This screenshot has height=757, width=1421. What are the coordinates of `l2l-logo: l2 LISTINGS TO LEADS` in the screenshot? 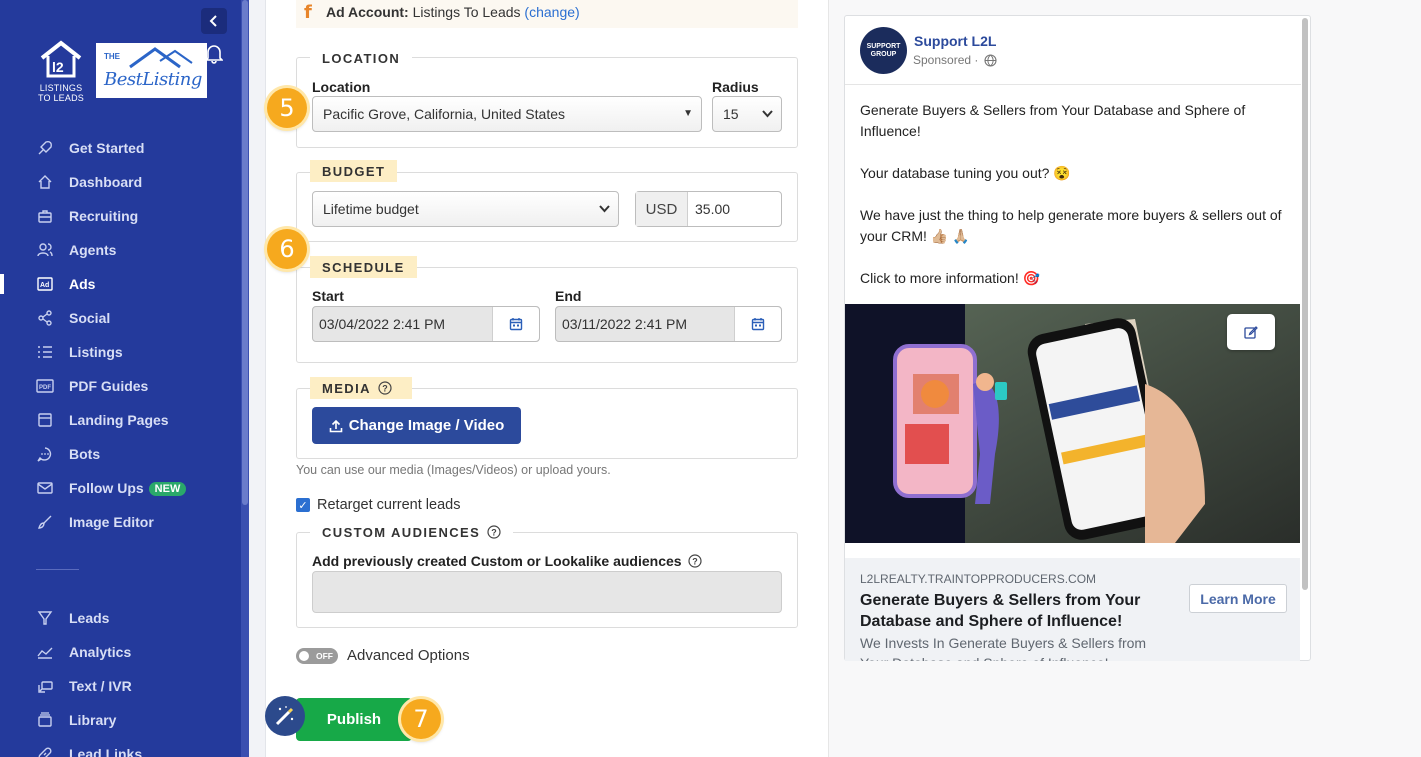 It's located at (61, 72).